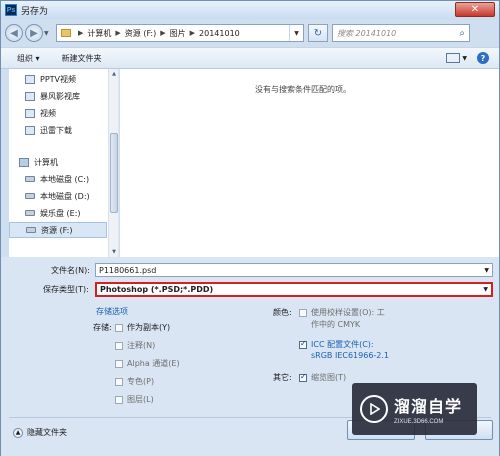  Describe the element at coordinates (30, 79) in the screenshot. I see `video-folder-icon` at that location.